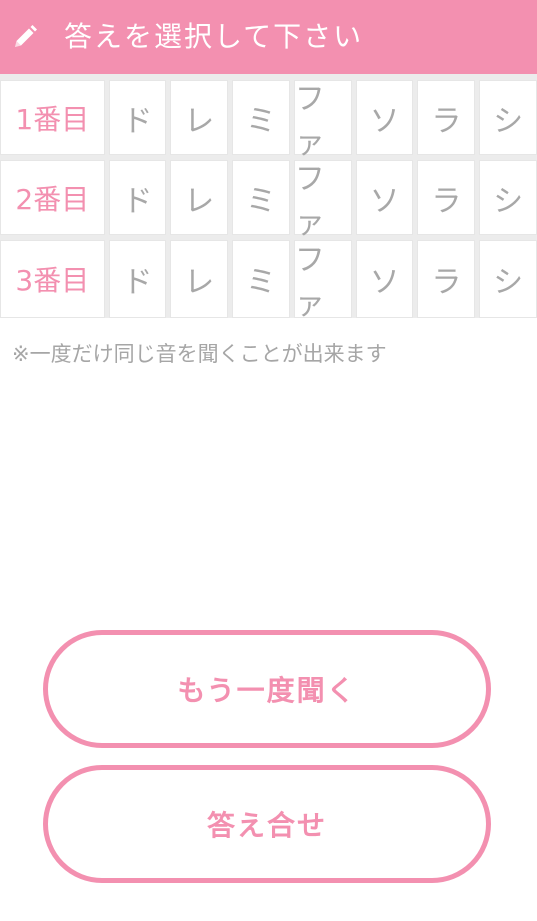 This screenshot has height=921, width=537. I want to click on page-title: 答えを選択して下さい, so click(214, 36).